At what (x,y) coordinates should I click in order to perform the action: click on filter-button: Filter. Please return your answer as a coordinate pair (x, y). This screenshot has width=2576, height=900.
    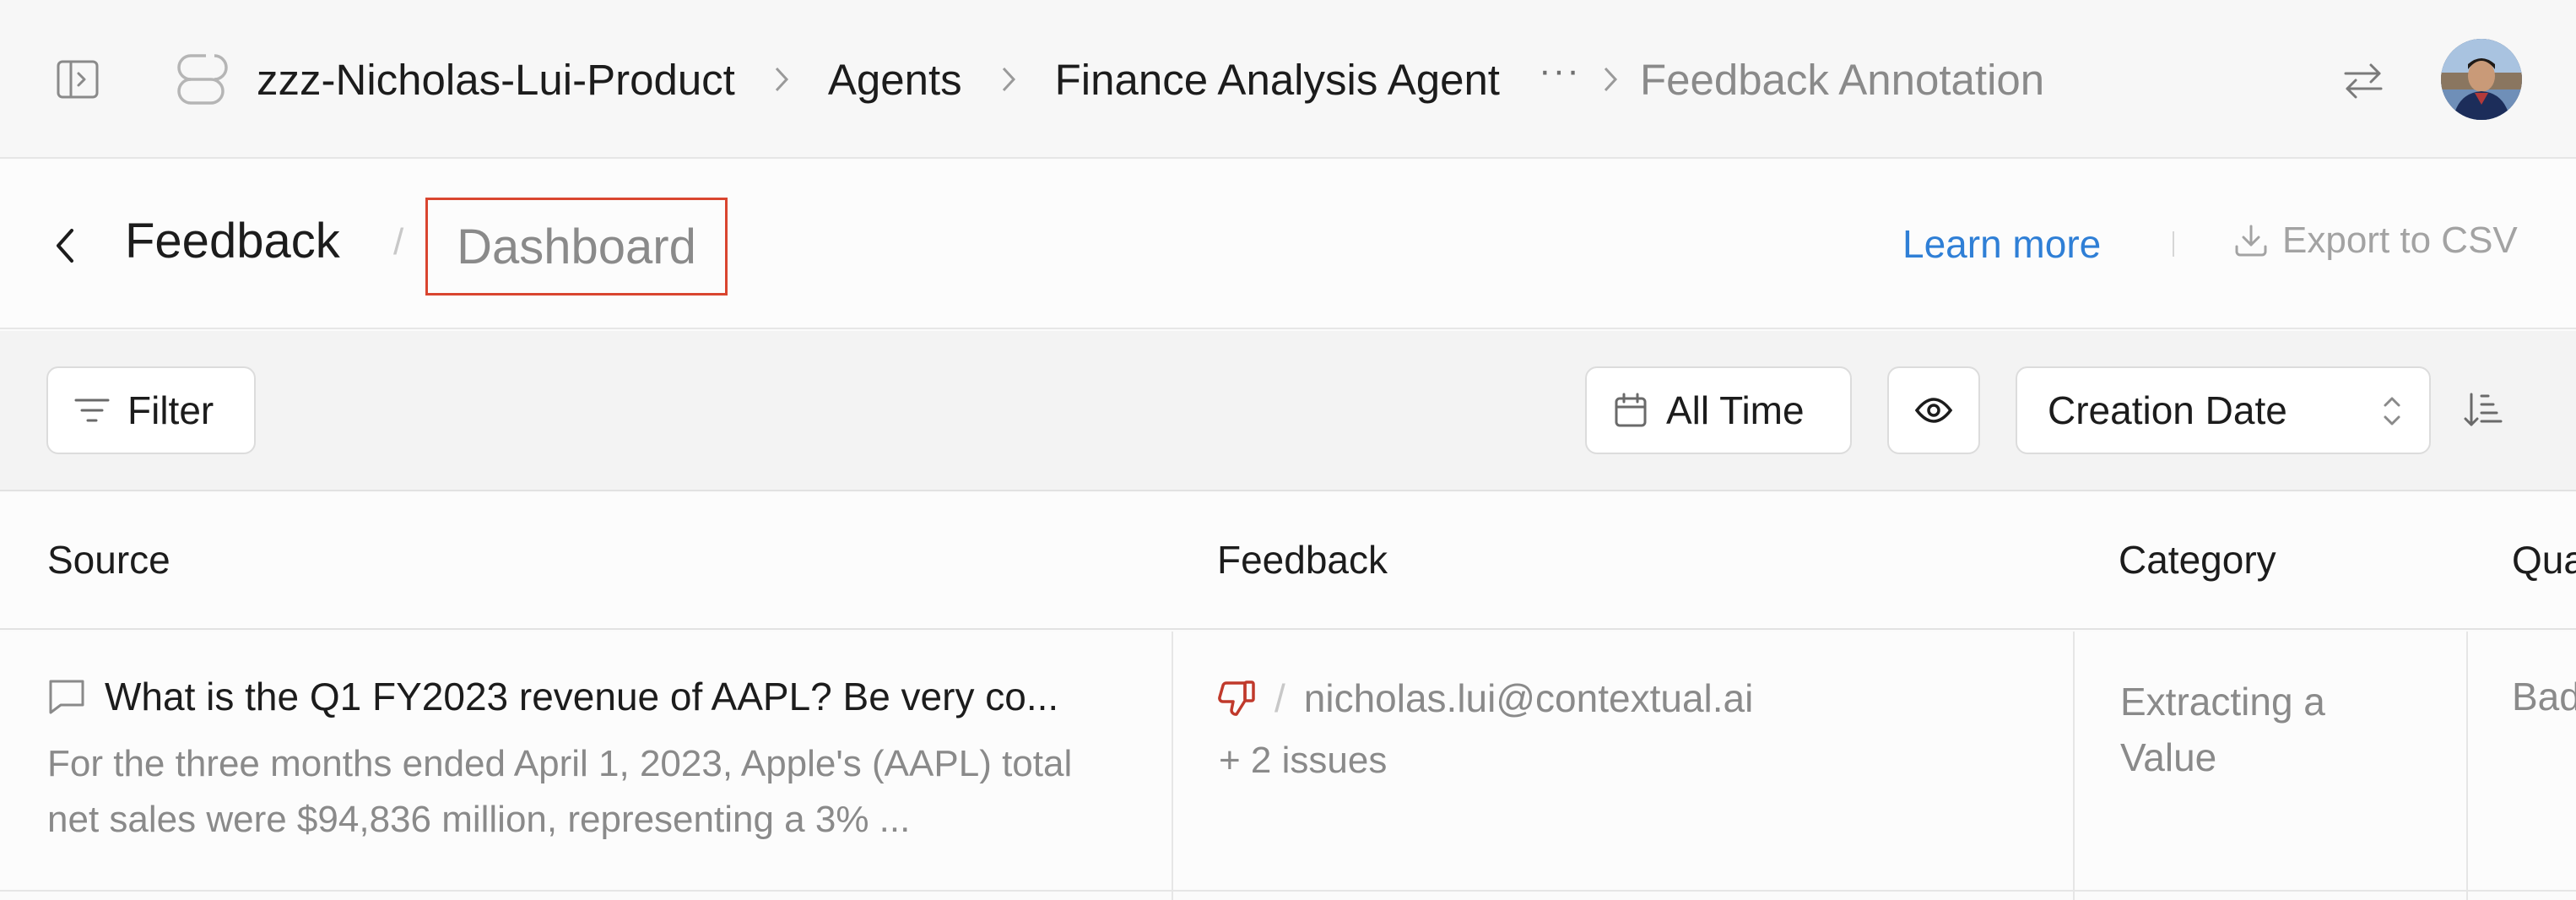
    Looking at the image, I should click on (151, 410).